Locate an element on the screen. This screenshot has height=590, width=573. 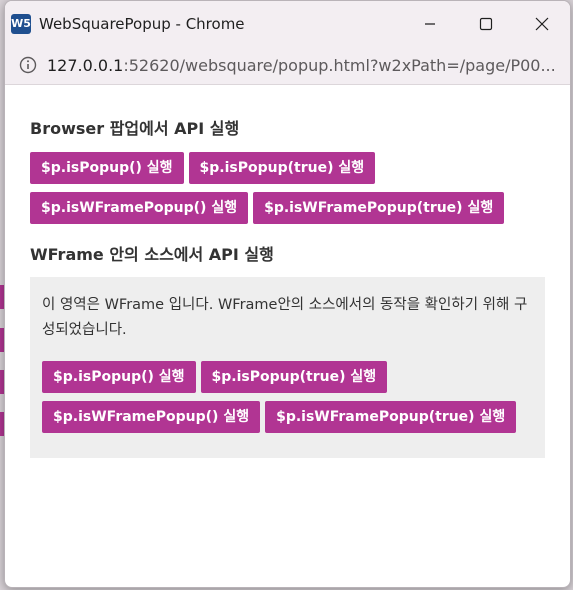
window-controls is located at coordinates (486, 23).